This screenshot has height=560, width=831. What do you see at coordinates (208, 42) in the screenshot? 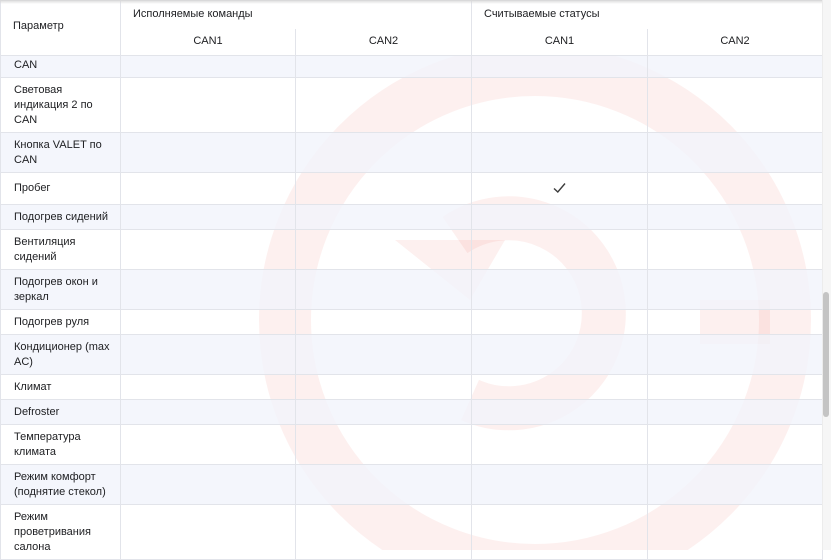
I see `header-commands-can1: CAN1` at bounding box center [208, 42].